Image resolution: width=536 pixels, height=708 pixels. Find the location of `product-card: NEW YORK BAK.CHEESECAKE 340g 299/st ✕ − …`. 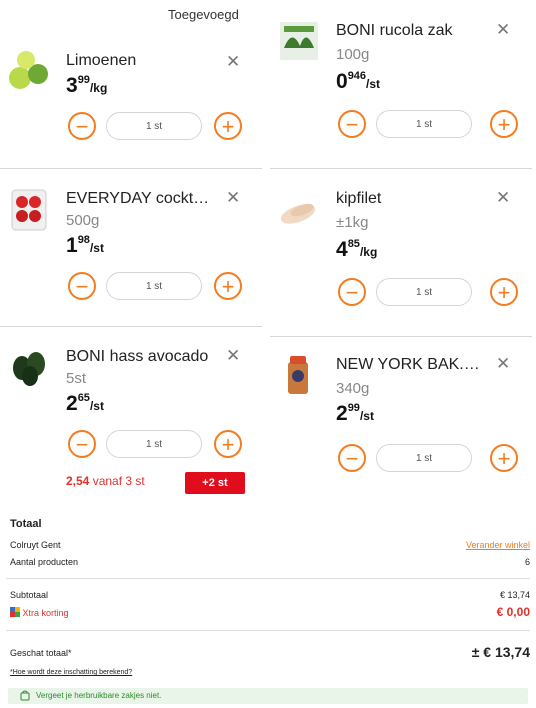

product-card: NEW YORK BAK.CHEESECAKE 340g 299/st ✕ − … is located at coordinates (401, 416).